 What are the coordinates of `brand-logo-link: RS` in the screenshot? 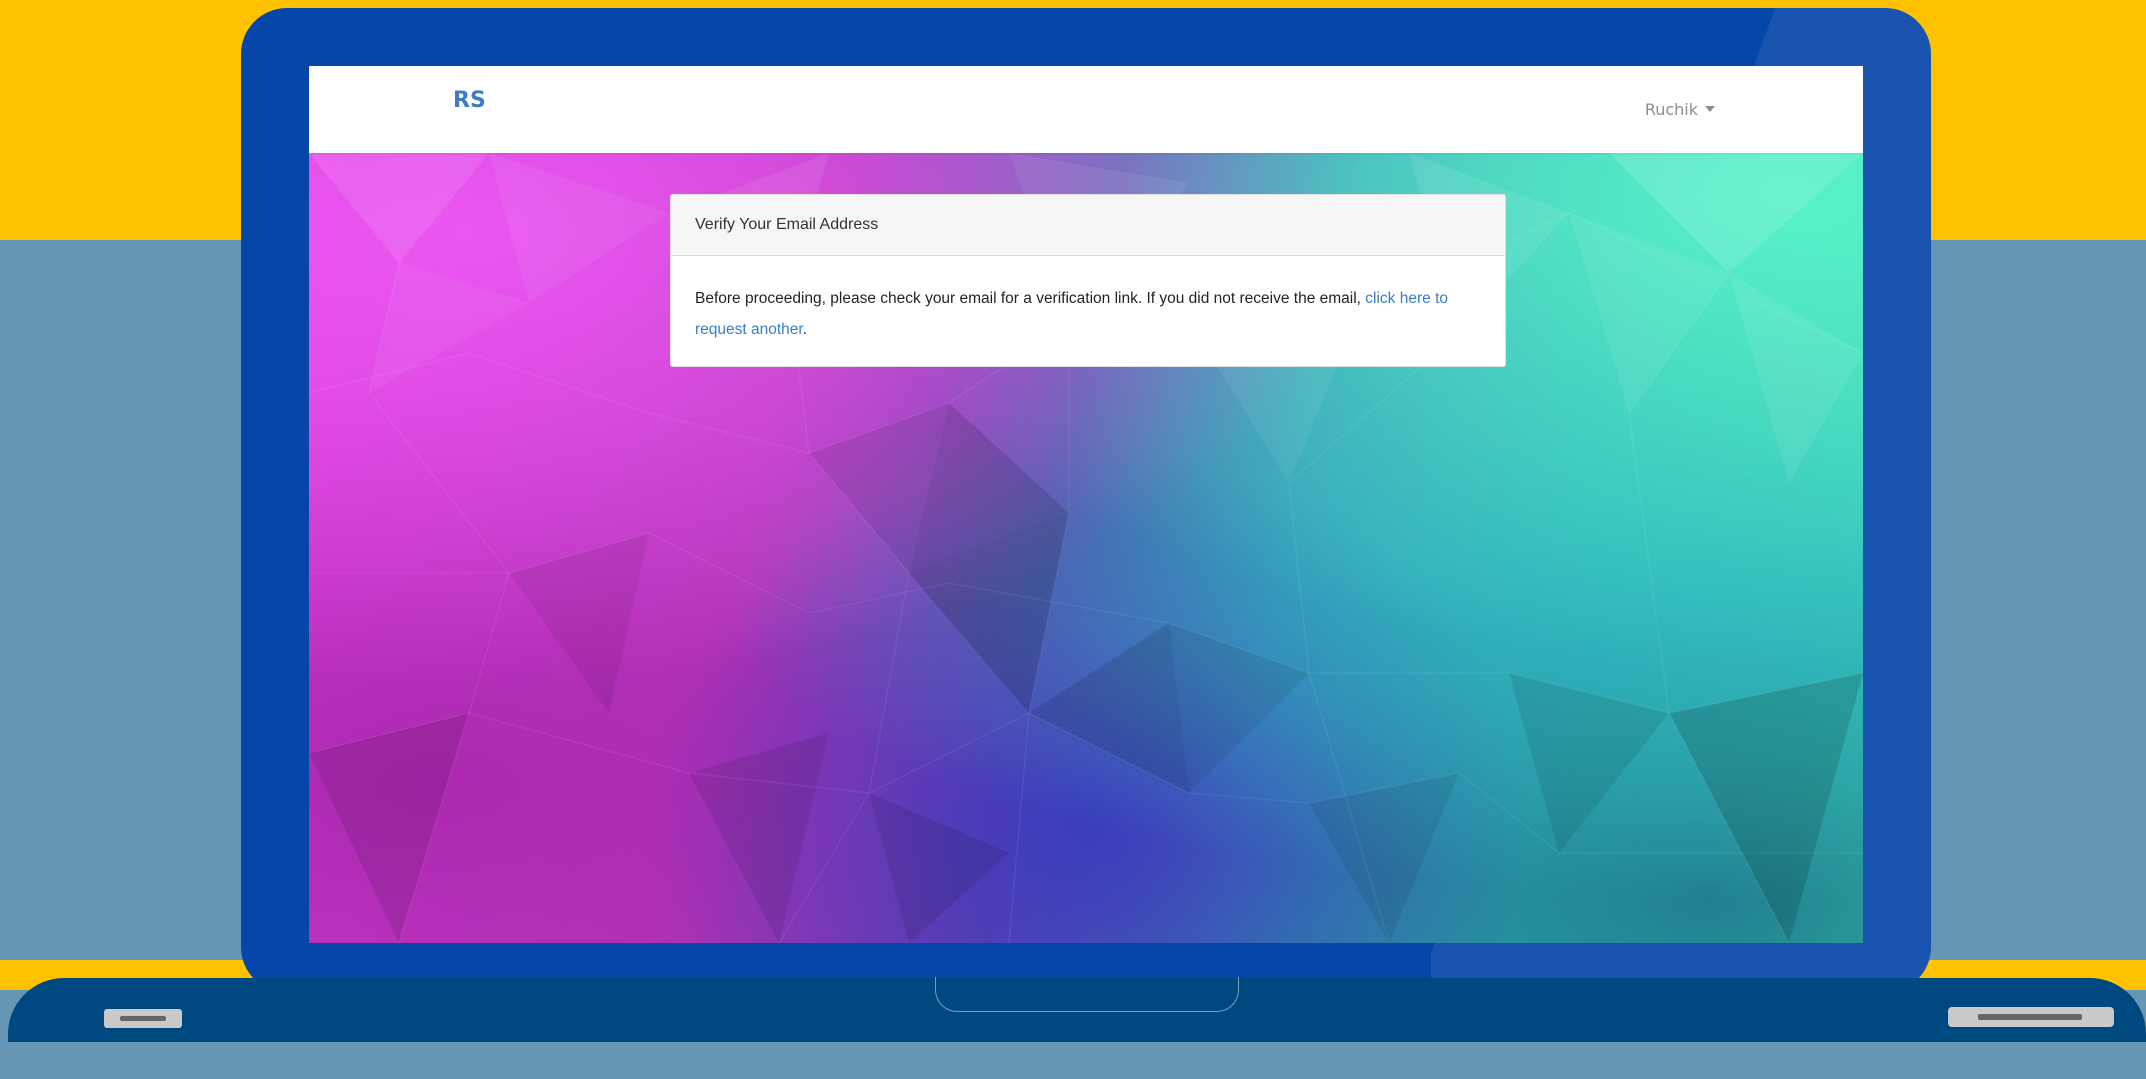 It's located at (469, 100).